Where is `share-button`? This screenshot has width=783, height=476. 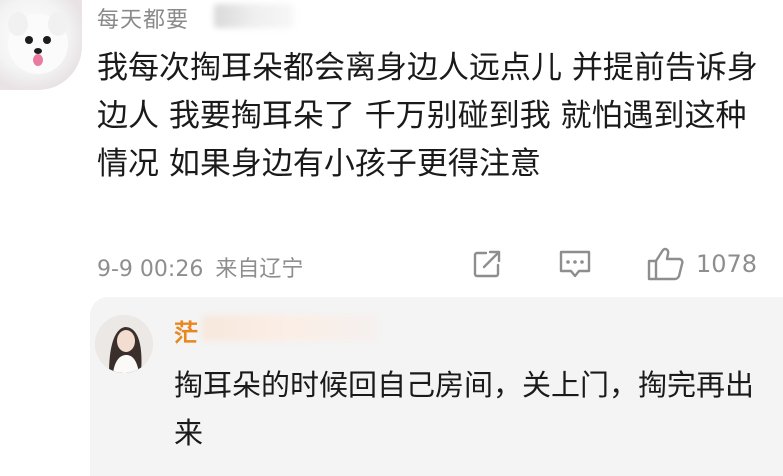
share-button is located at coordinates (487, 264).